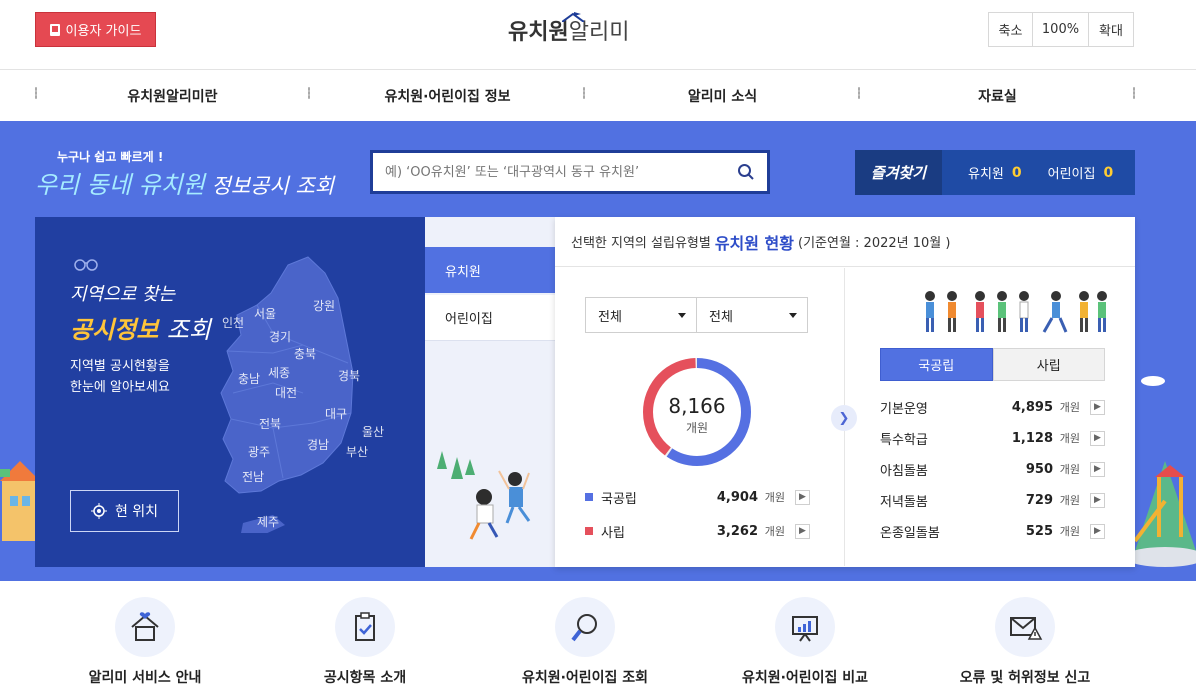 Image resolution: width=1196 pixels, height=697 pixels. Describe the element at coordinates (279, 372) in the screenshot. I see `region-label: 세종` at that location.